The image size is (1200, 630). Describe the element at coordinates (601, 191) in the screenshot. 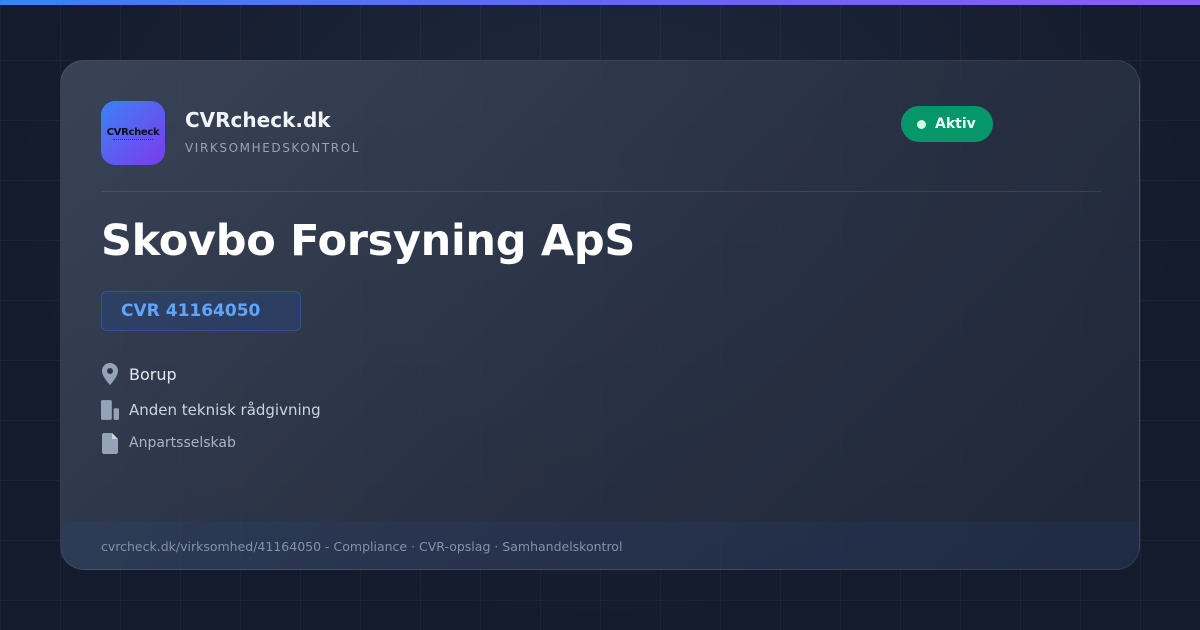

I see `header-divider` at that location.